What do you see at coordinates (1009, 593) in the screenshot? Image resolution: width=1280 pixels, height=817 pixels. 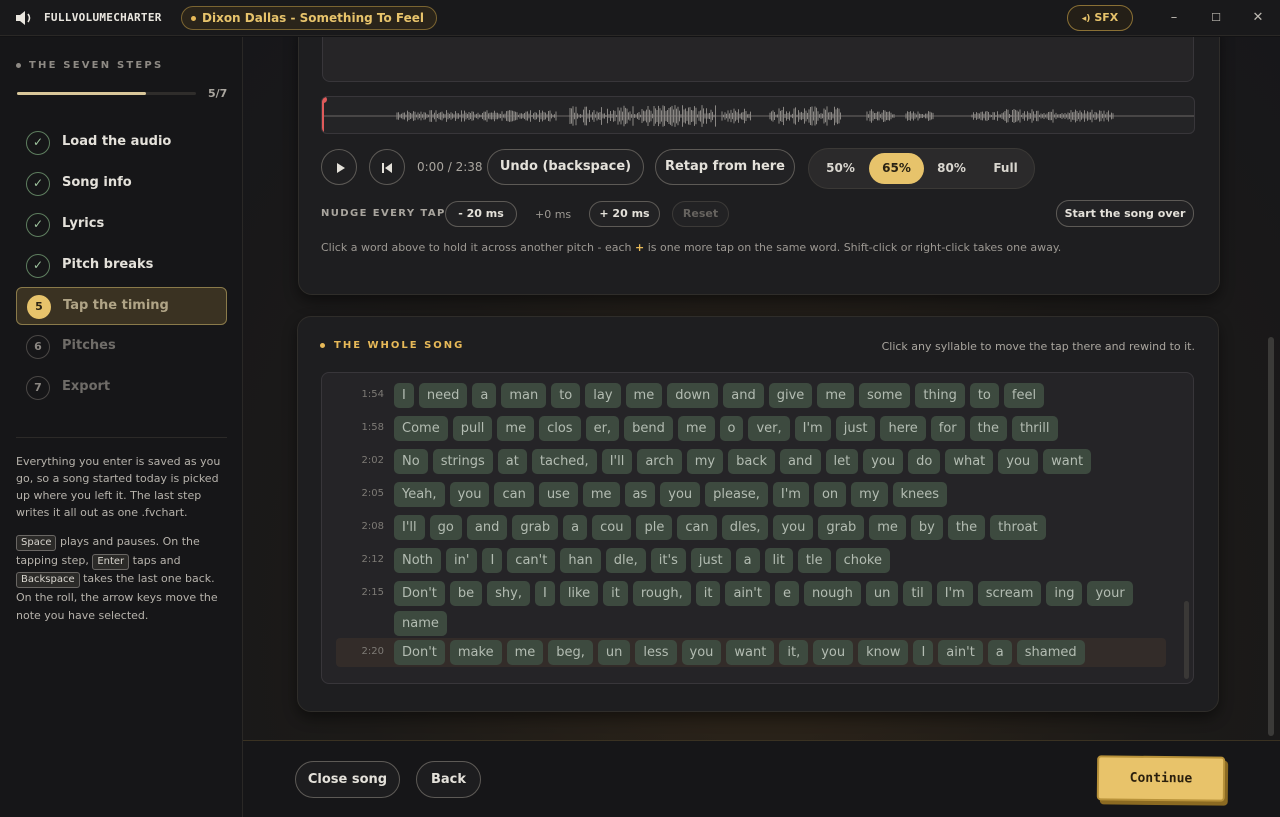 I see `syllable-chip: scream` at bounding box center [1009, 593].